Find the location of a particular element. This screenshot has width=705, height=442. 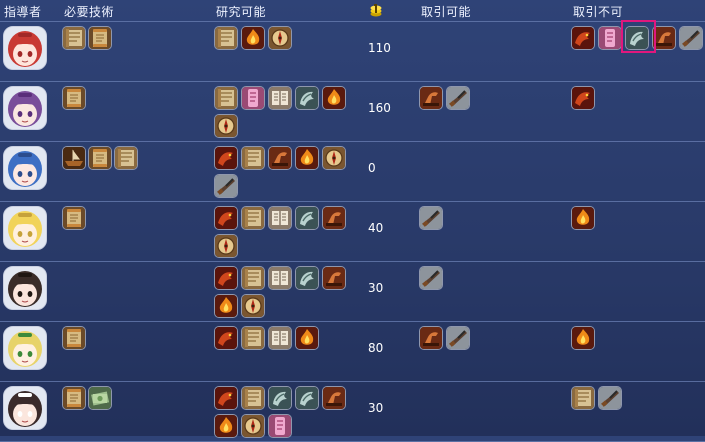

cost-value: 40 is located at coordinates (376, 228).